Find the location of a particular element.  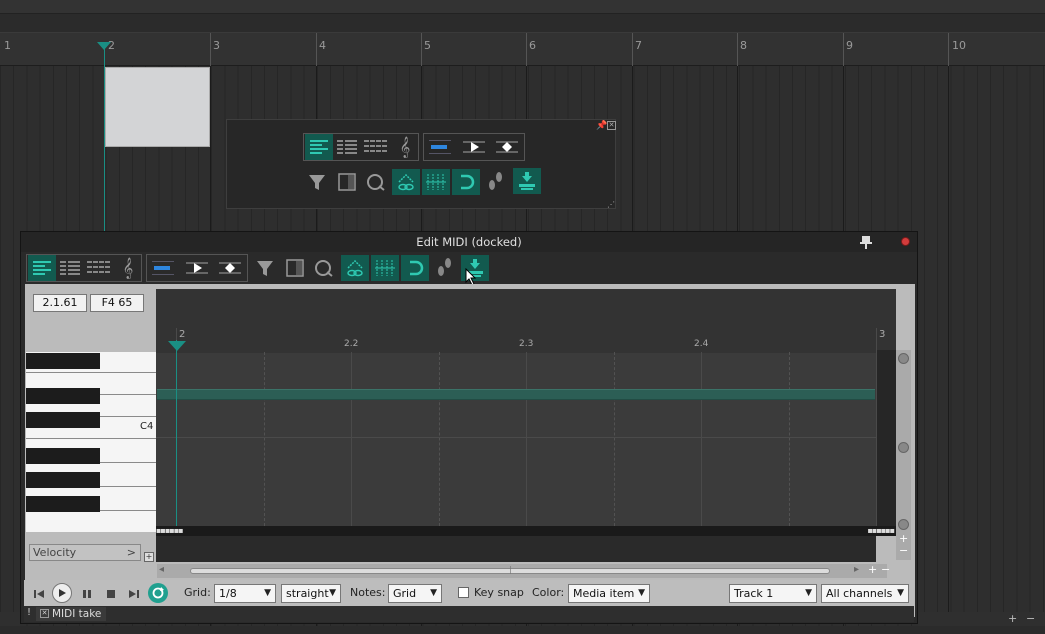

close-icon: ✕ is located at coordinates (611, 125).